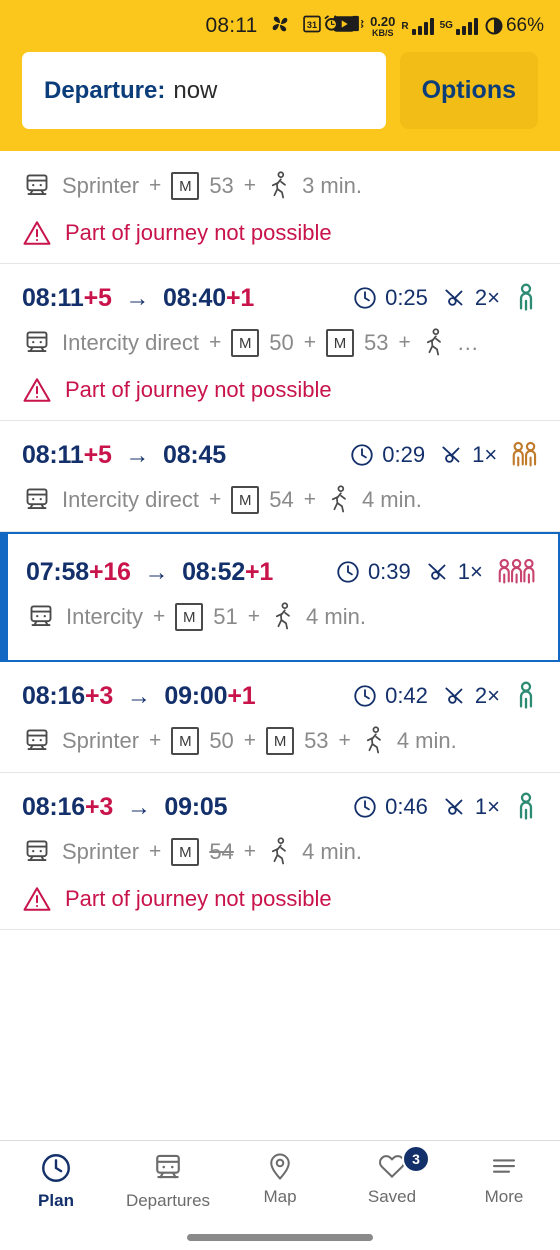 The height and width of the screenshot is (1250, 560). What do you see at coordinates (389, 571) in the screenshot?
I see `duration-value: 0:39` at bounding box center [389, 571].